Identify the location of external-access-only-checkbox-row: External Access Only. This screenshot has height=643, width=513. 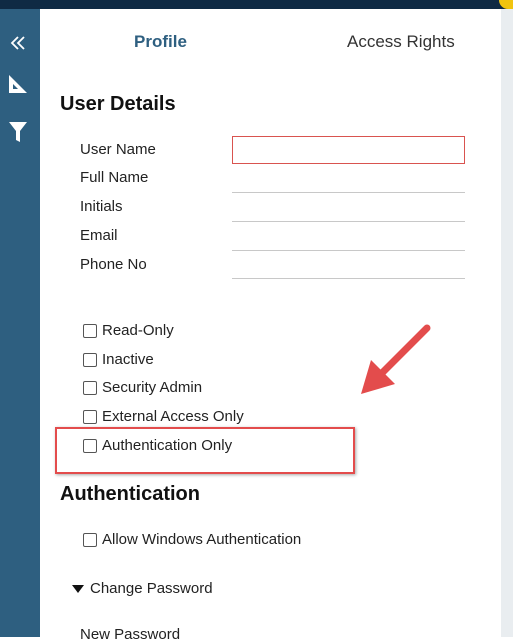
(163, 416).